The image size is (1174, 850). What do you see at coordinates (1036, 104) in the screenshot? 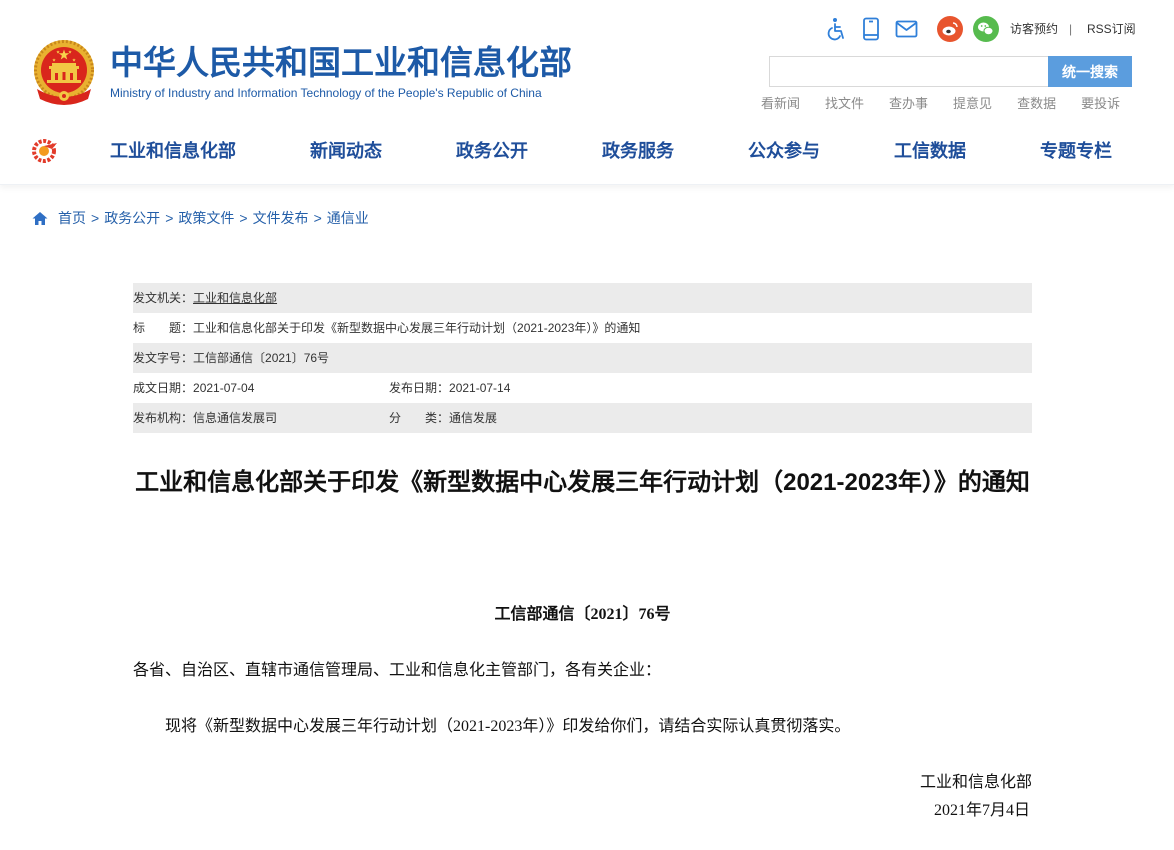
I see `quick-link-data: 查数据` at bounding box center [1036, 104].